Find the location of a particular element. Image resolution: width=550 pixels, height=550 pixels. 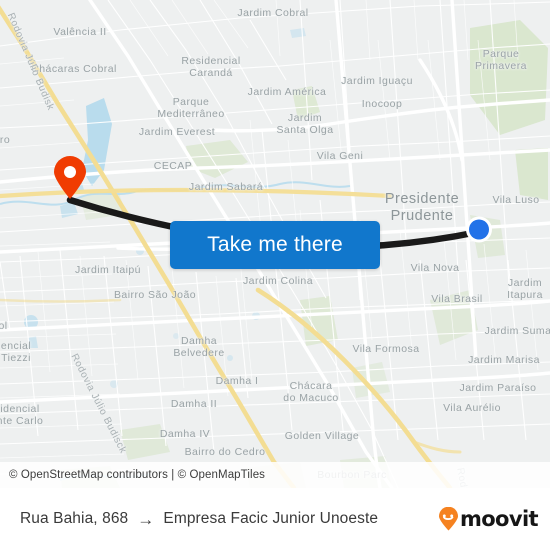

take-me-there-button: Take me there is located at coordinates (275, 245).